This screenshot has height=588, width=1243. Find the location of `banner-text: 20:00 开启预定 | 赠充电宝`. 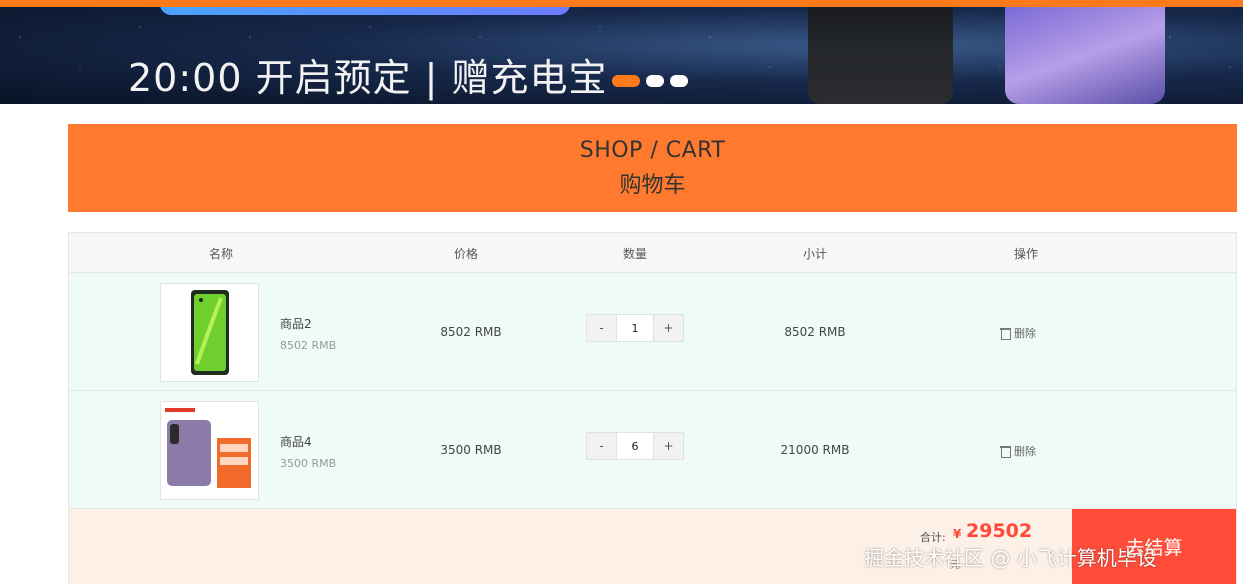

banner-text: 20:00 开启预定 | 赠充电宝 is located at coordinates (368, 78).